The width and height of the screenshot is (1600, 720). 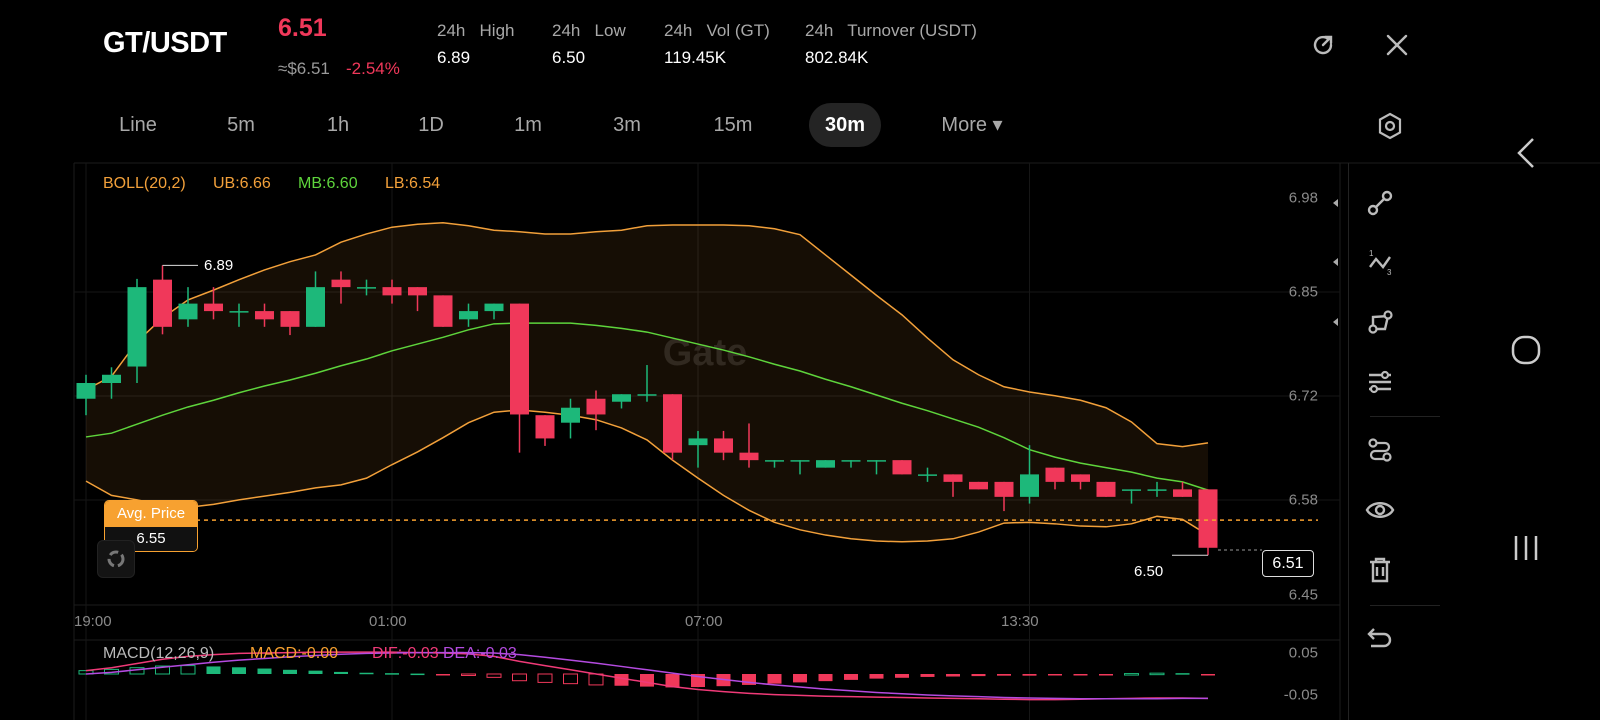 What do you see at coordinates (1380, 262) in the screenshot?
I see `fibonacci-tool-icon: 13` at bounding box center [1380, 262].